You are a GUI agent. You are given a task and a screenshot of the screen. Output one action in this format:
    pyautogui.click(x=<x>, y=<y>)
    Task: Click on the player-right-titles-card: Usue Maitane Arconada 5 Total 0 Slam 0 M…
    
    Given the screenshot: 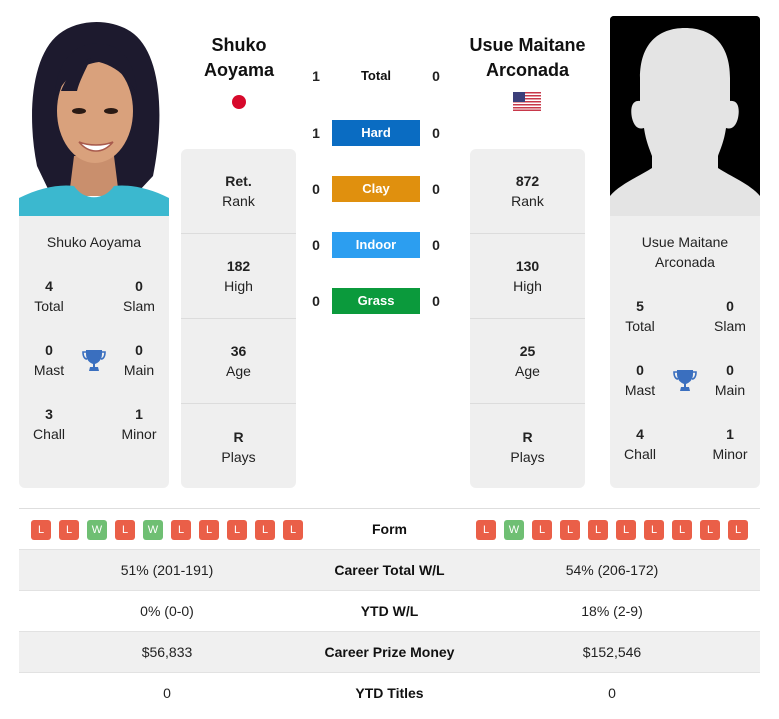 What is the action you would take?
    pyautogui.click(x=685, y=352)
    